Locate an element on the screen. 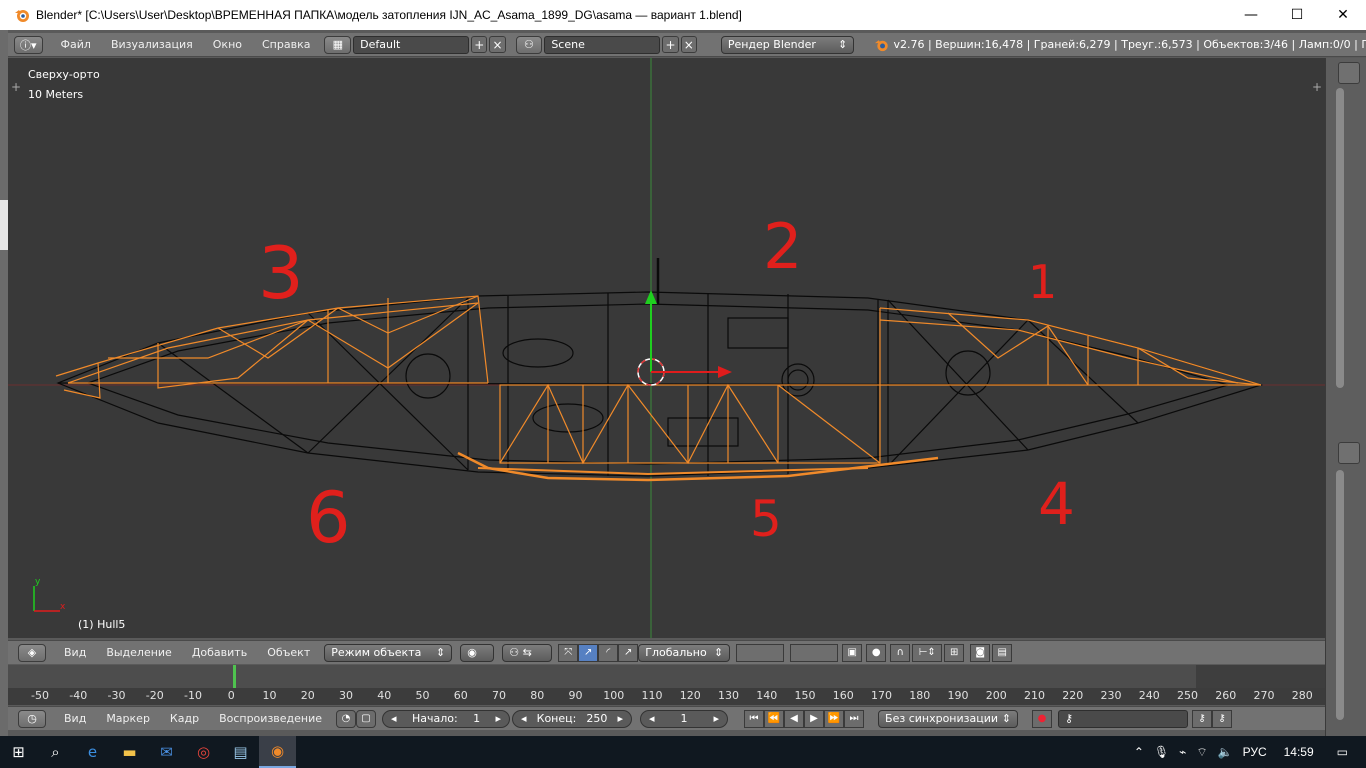  end-label: Конец: is located at coordinates (556, 718).